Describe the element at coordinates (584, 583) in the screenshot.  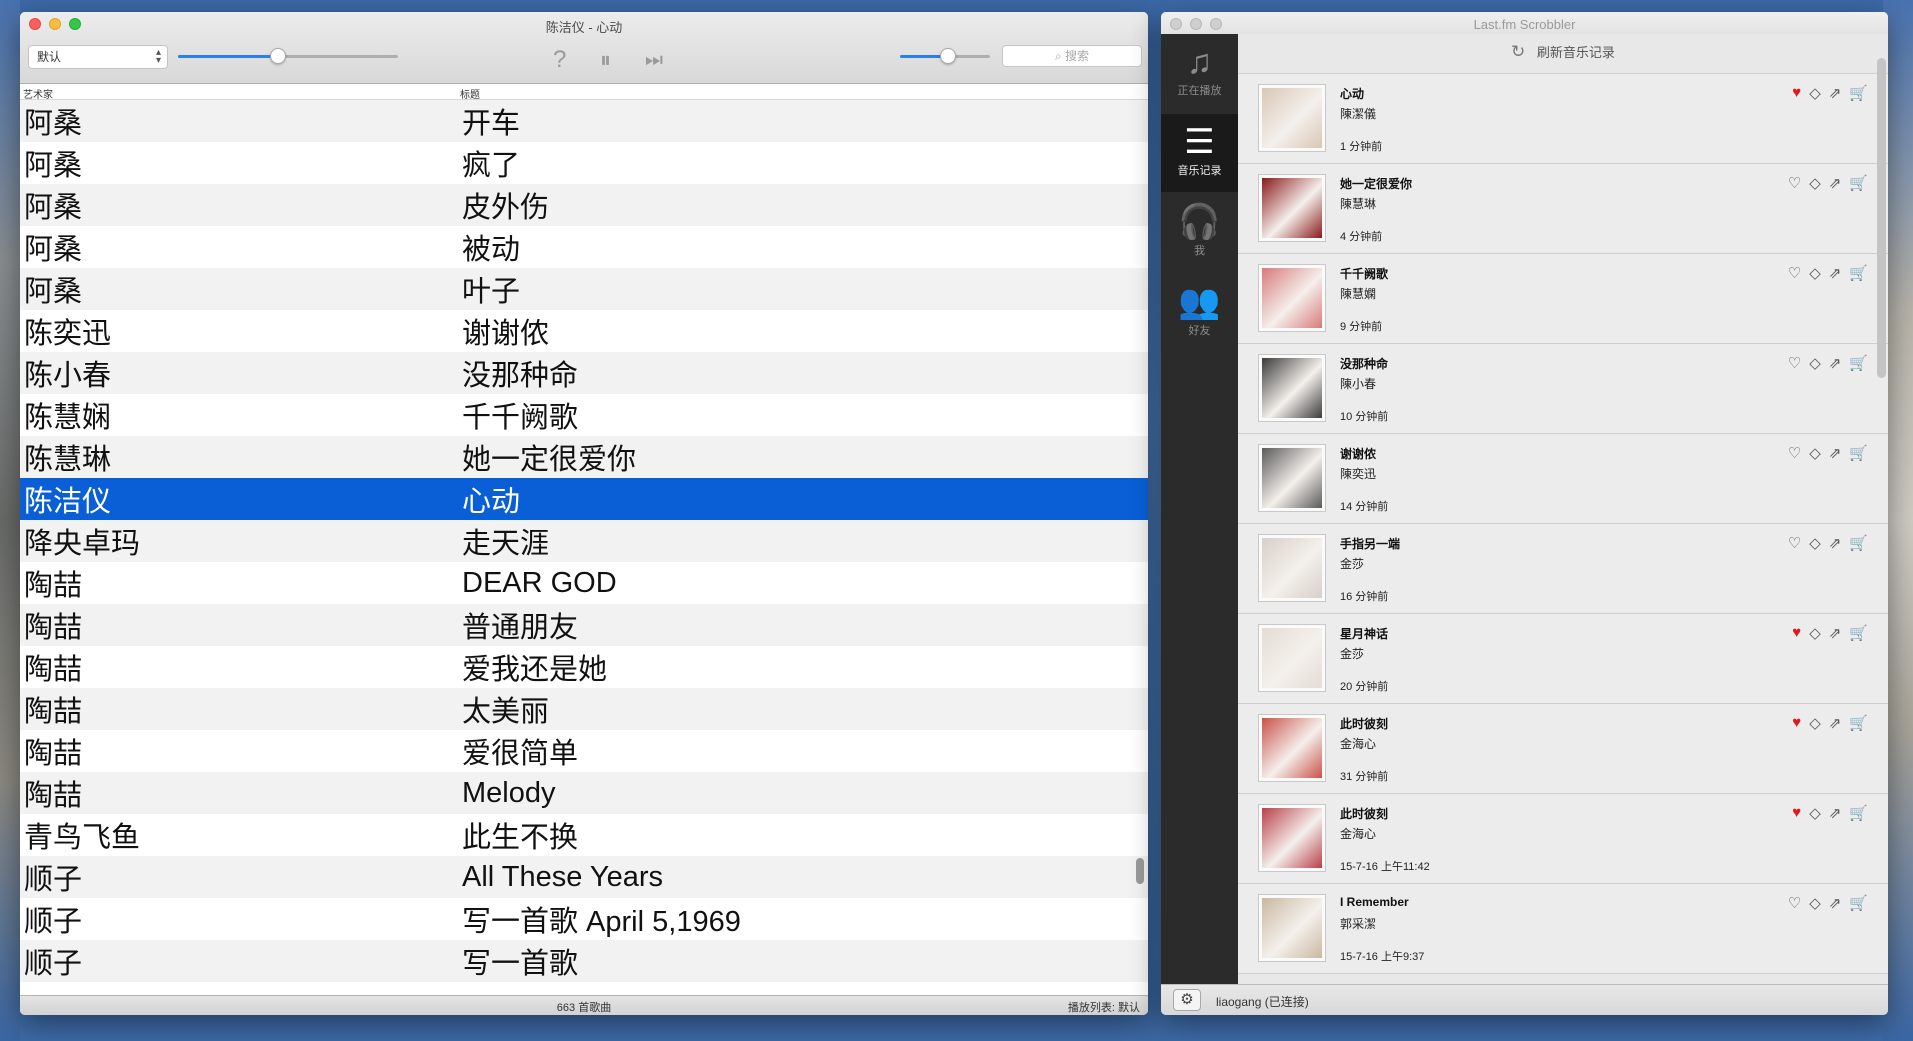
I see `table-row: 陶喆 DEAR GOD` at that location.